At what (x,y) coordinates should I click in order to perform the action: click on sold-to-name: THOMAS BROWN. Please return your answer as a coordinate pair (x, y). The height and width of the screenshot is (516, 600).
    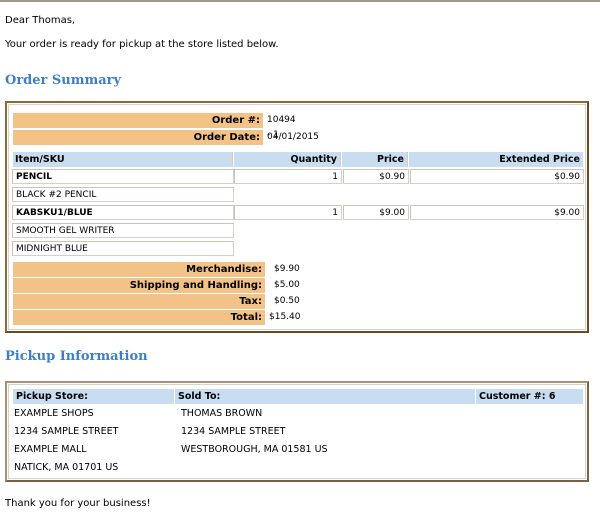
    Looking at the image, I should click on (222, 413).